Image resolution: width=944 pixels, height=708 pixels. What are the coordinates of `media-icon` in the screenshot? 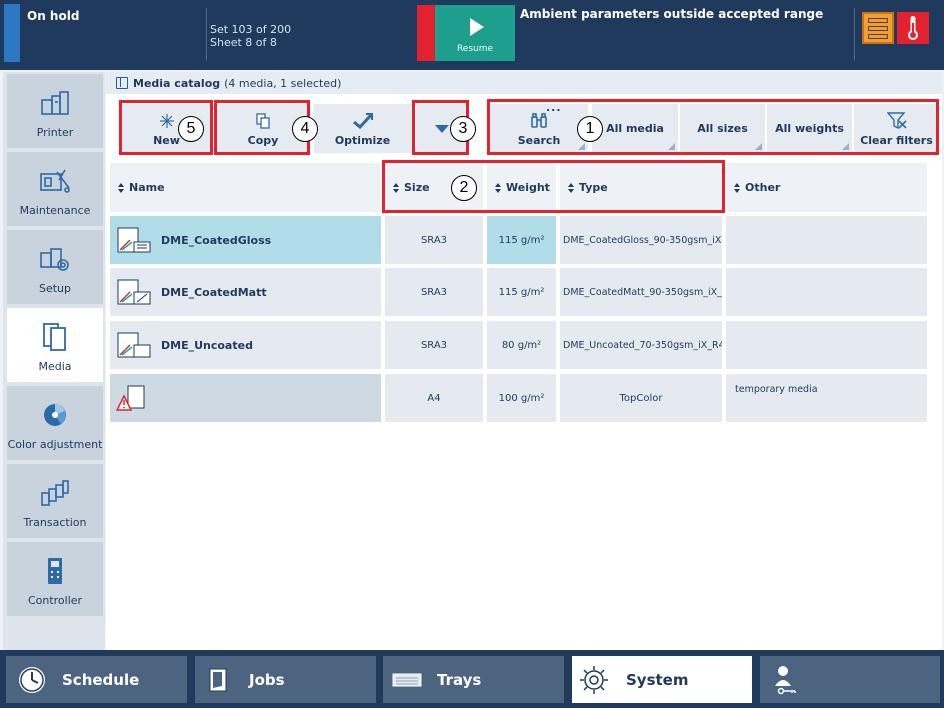 It's located at (55, 337).